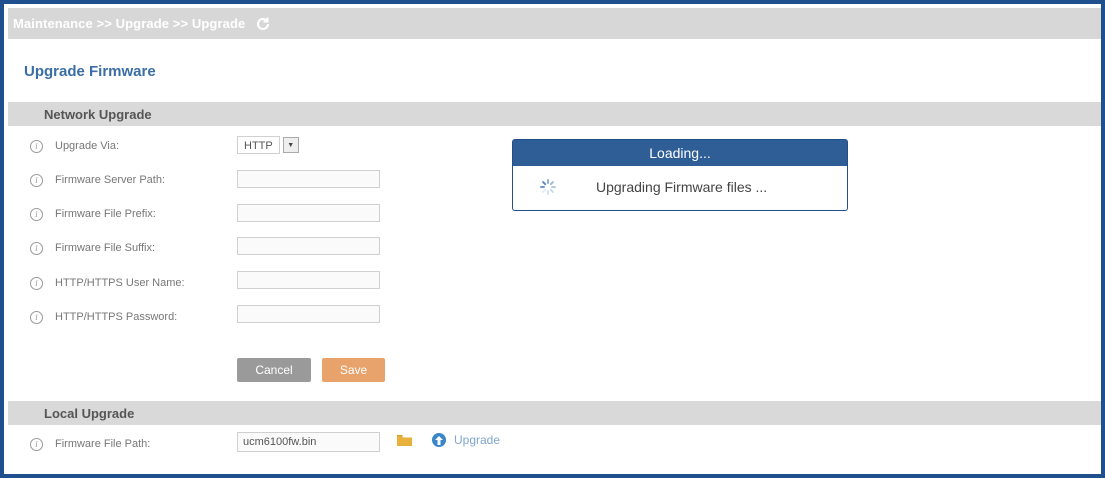 The height and width of the screenshot is (478, 1105). What do you see at coordinates (554, 23) in the screenshot?
I see `breadcrumb-bar: Maintenance >> Upgrade >> Upgrade` at bounding box center [554, 23].